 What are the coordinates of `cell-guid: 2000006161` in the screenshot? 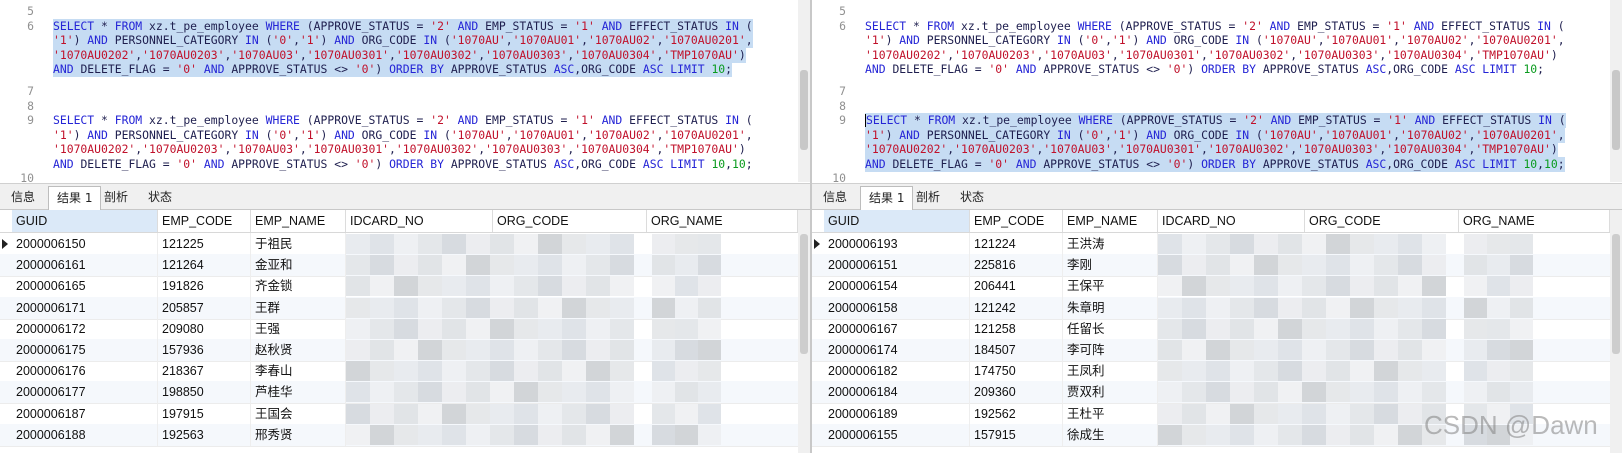 It's located at (85, 265).